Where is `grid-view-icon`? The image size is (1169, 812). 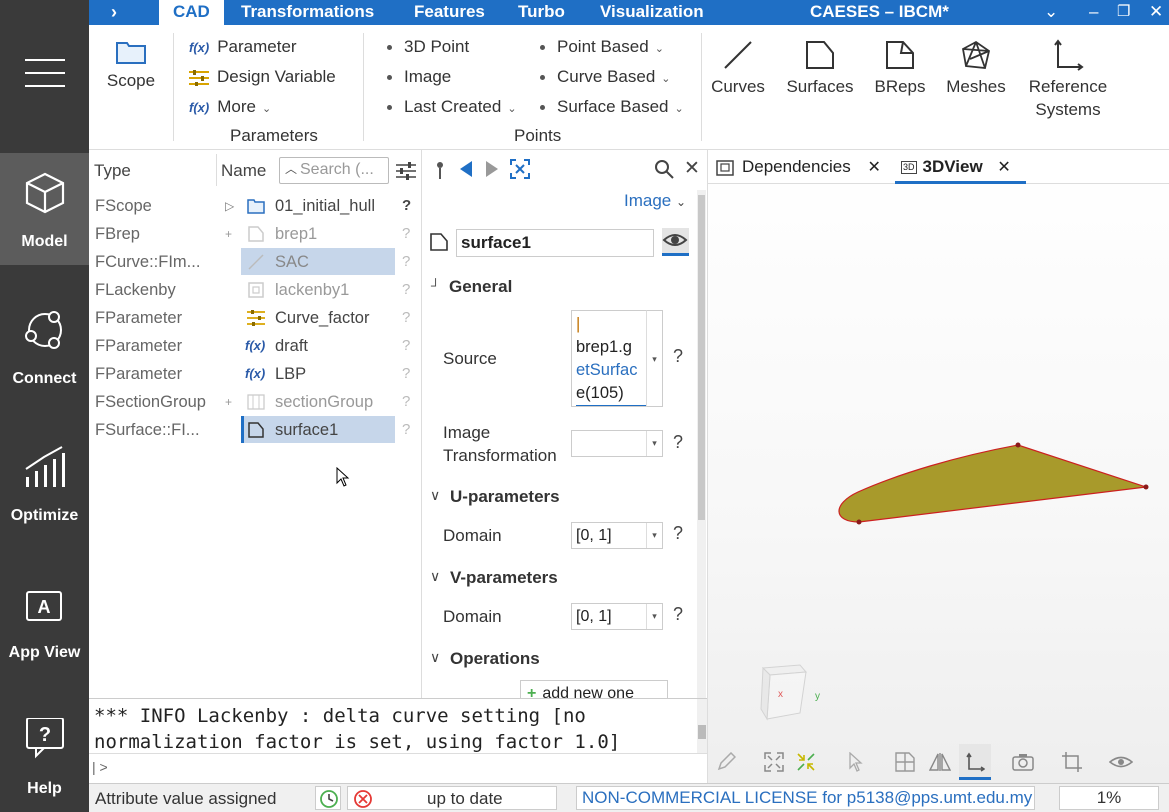 grid-view-icon is located at coordinates (905, 762).